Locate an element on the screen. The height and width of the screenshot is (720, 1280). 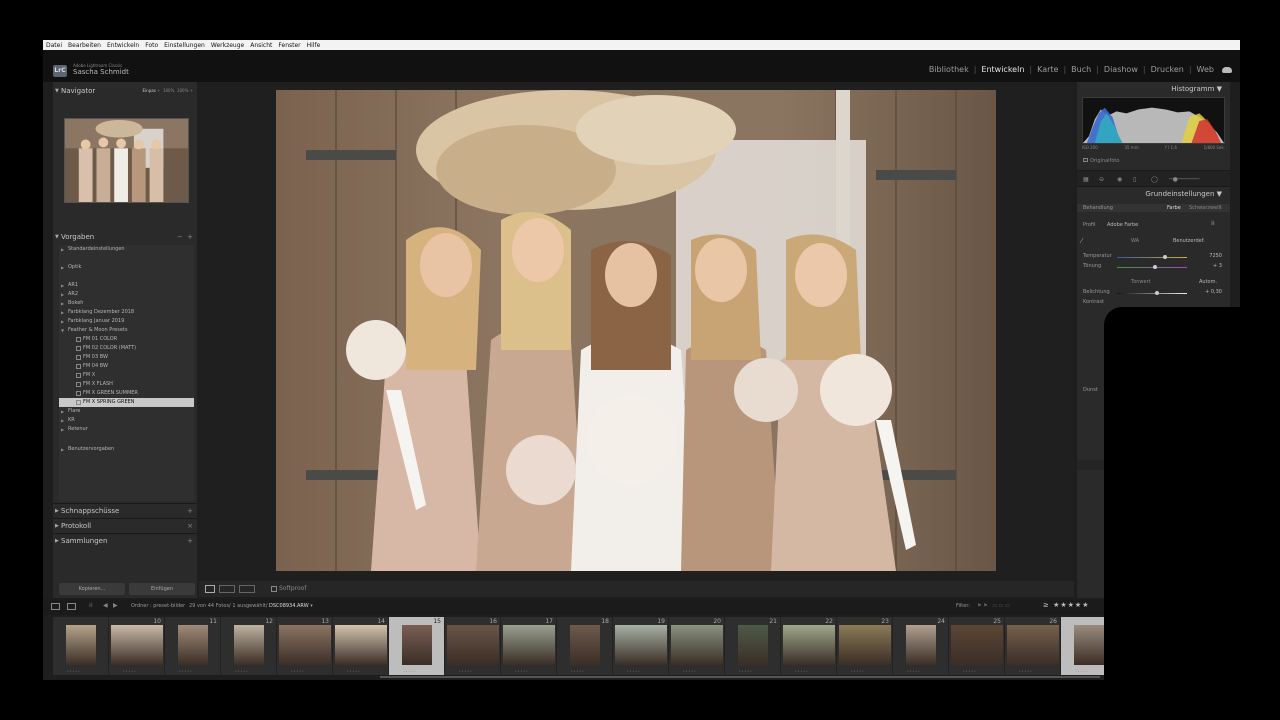
spot-removal-icon: ⊖ is located at coordinates (1101, 179).